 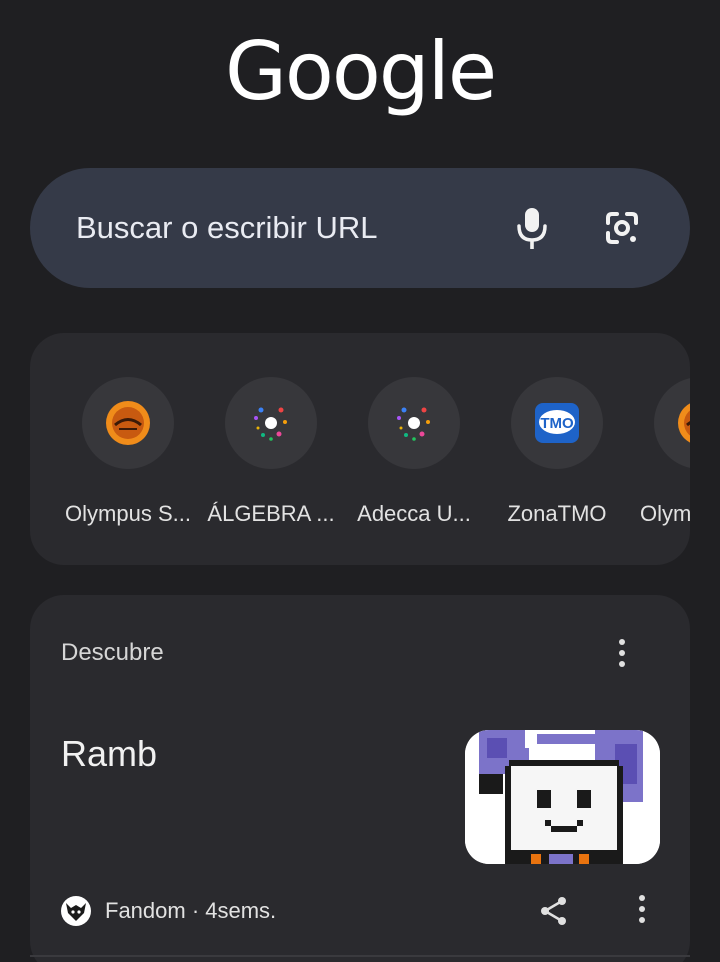 I want to click on article-title: Ramb, so click(x=109, y=754).